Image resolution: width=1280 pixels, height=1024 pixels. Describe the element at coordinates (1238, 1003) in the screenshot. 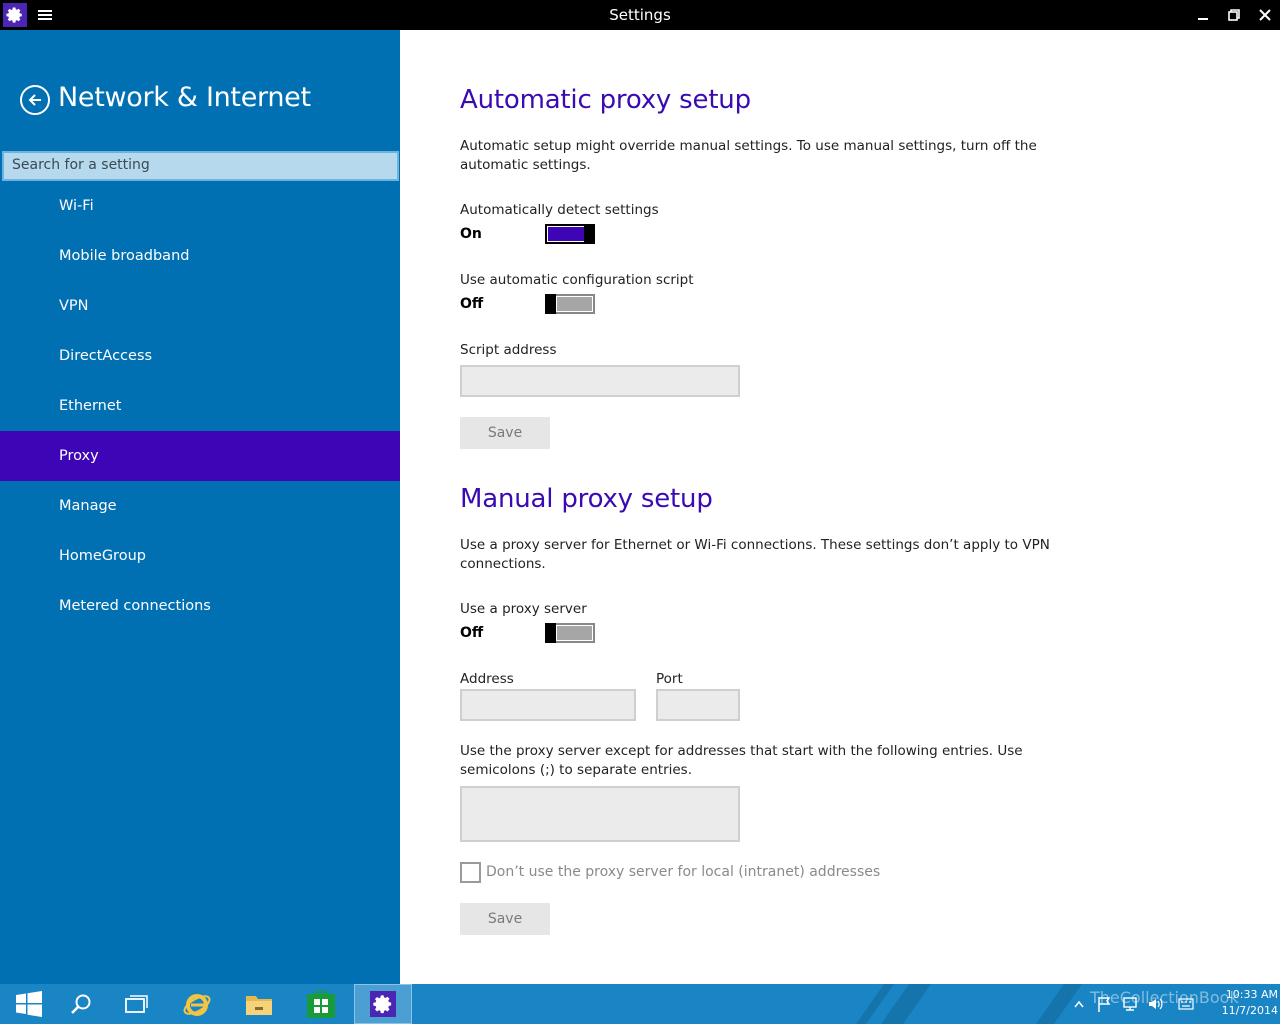

I see `taskbar-clock: 10:33 AM 11/7/2014` at that location.